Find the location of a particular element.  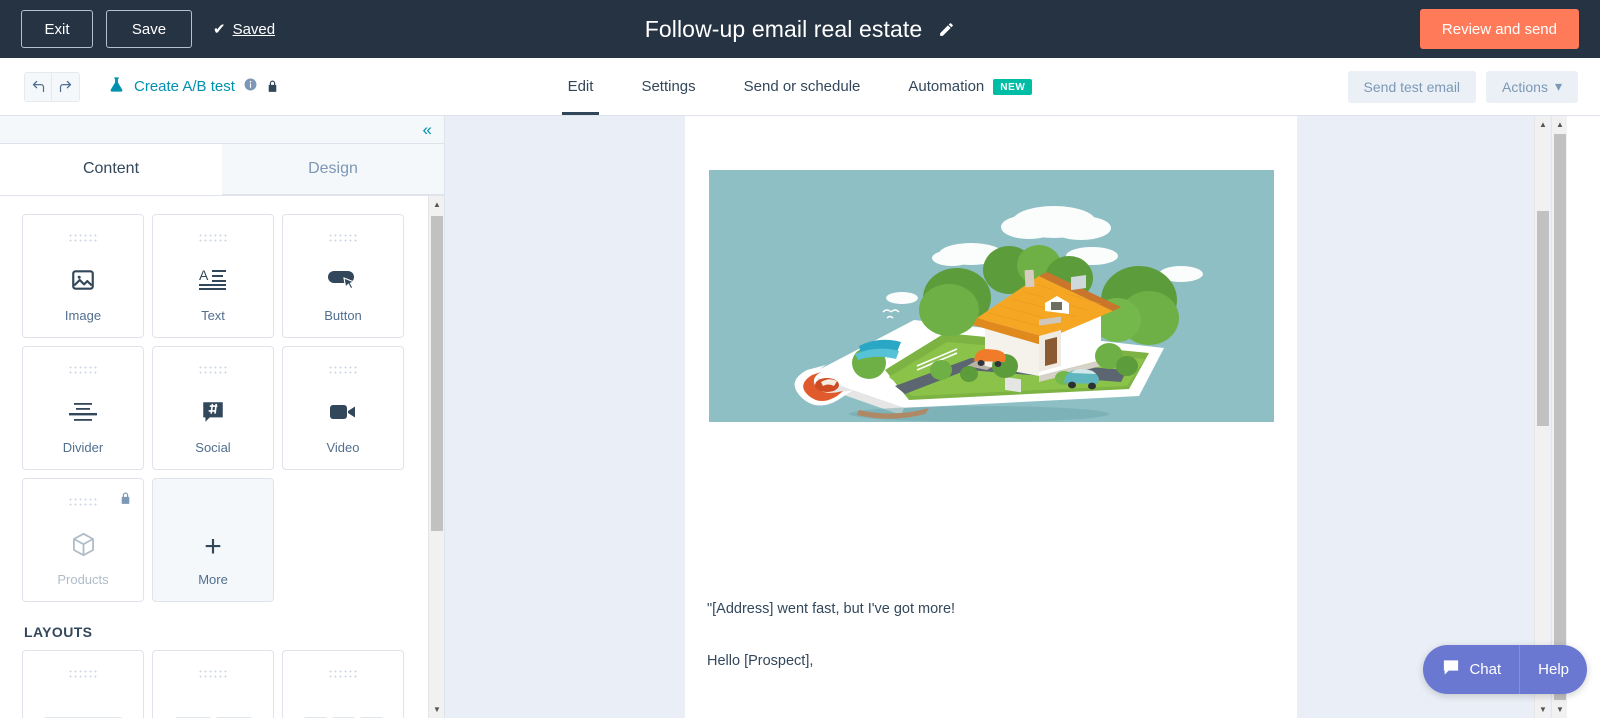

module-card-more: + More is located at coordinates (213, 540).